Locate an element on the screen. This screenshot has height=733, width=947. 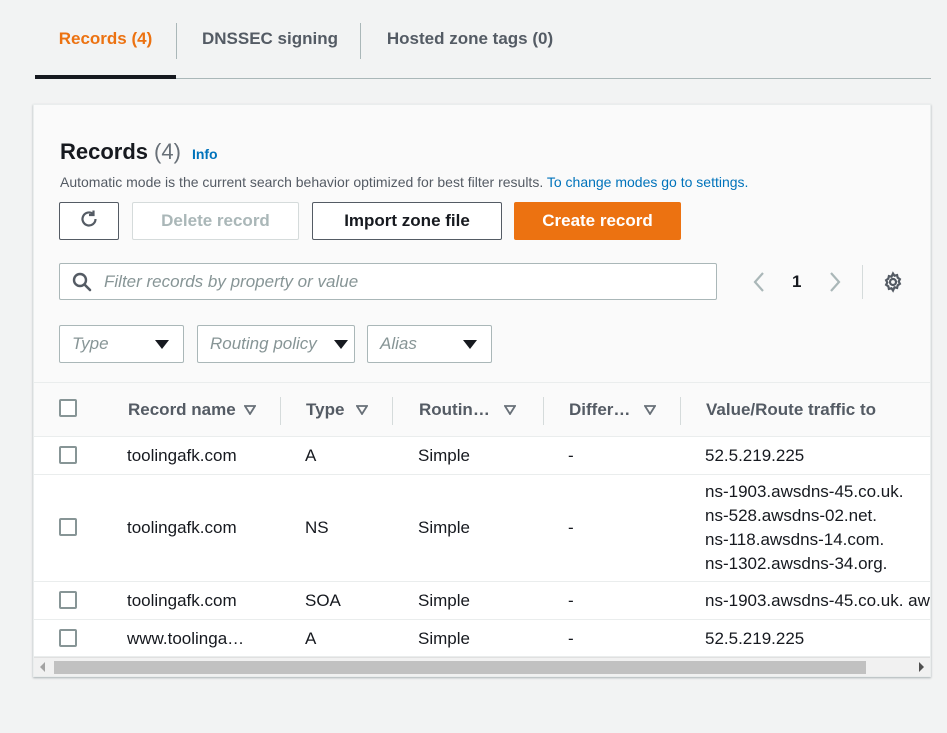
panel-title: Records is located at coordinates (104, 151).